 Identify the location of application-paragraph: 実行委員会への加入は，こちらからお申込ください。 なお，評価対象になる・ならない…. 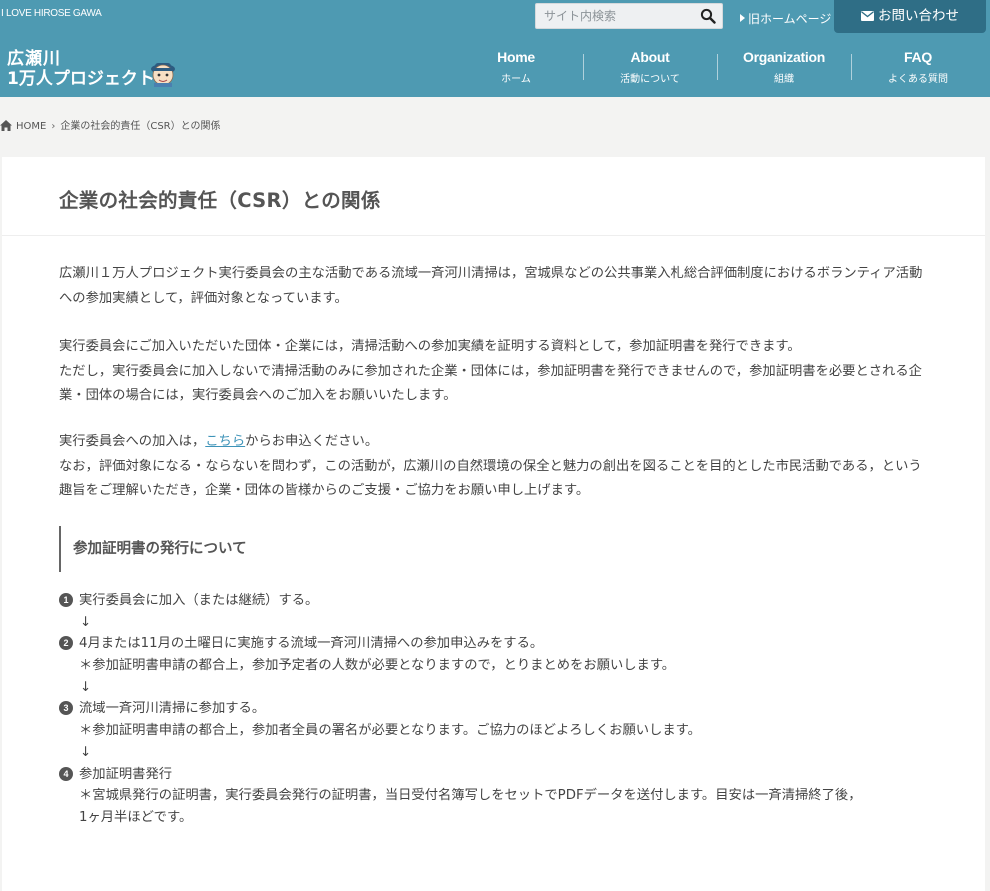
(490, 466).